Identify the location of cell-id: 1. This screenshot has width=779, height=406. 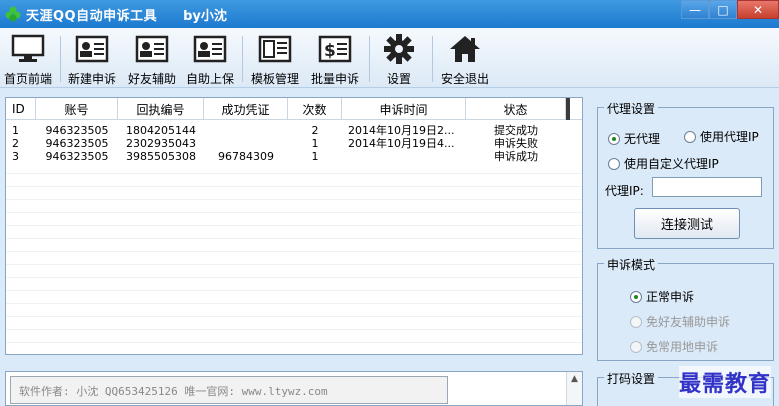
(15, 130).